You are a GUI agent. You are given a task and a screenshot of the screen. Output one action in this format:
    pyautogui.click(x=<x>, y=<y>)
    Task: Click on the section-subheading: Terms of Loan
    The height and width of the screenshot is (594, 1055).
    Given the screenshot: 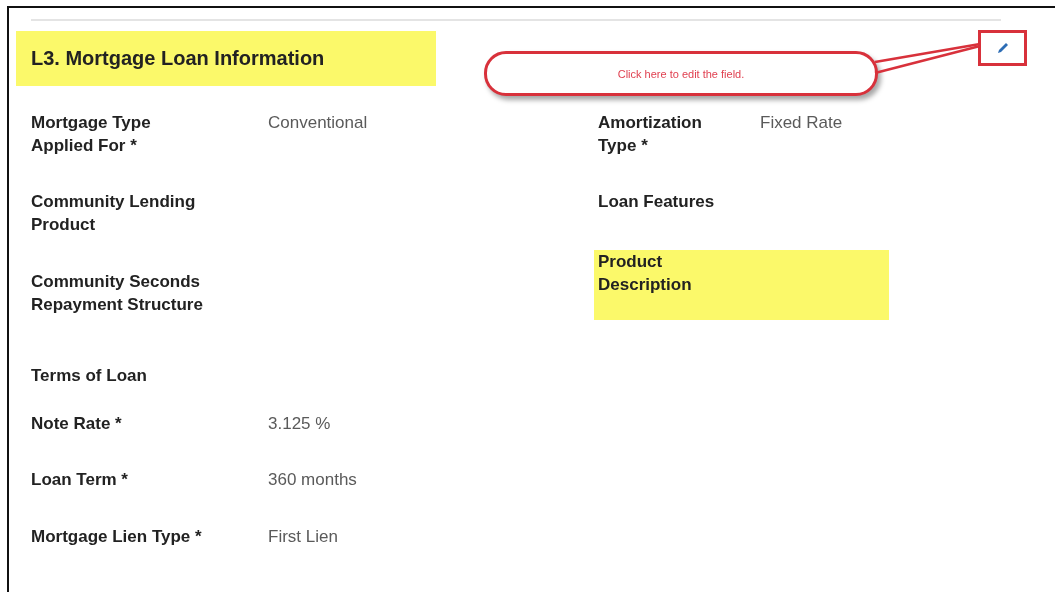 What is the action you would take?
    pyautogui.click(x=89, y=376)
    